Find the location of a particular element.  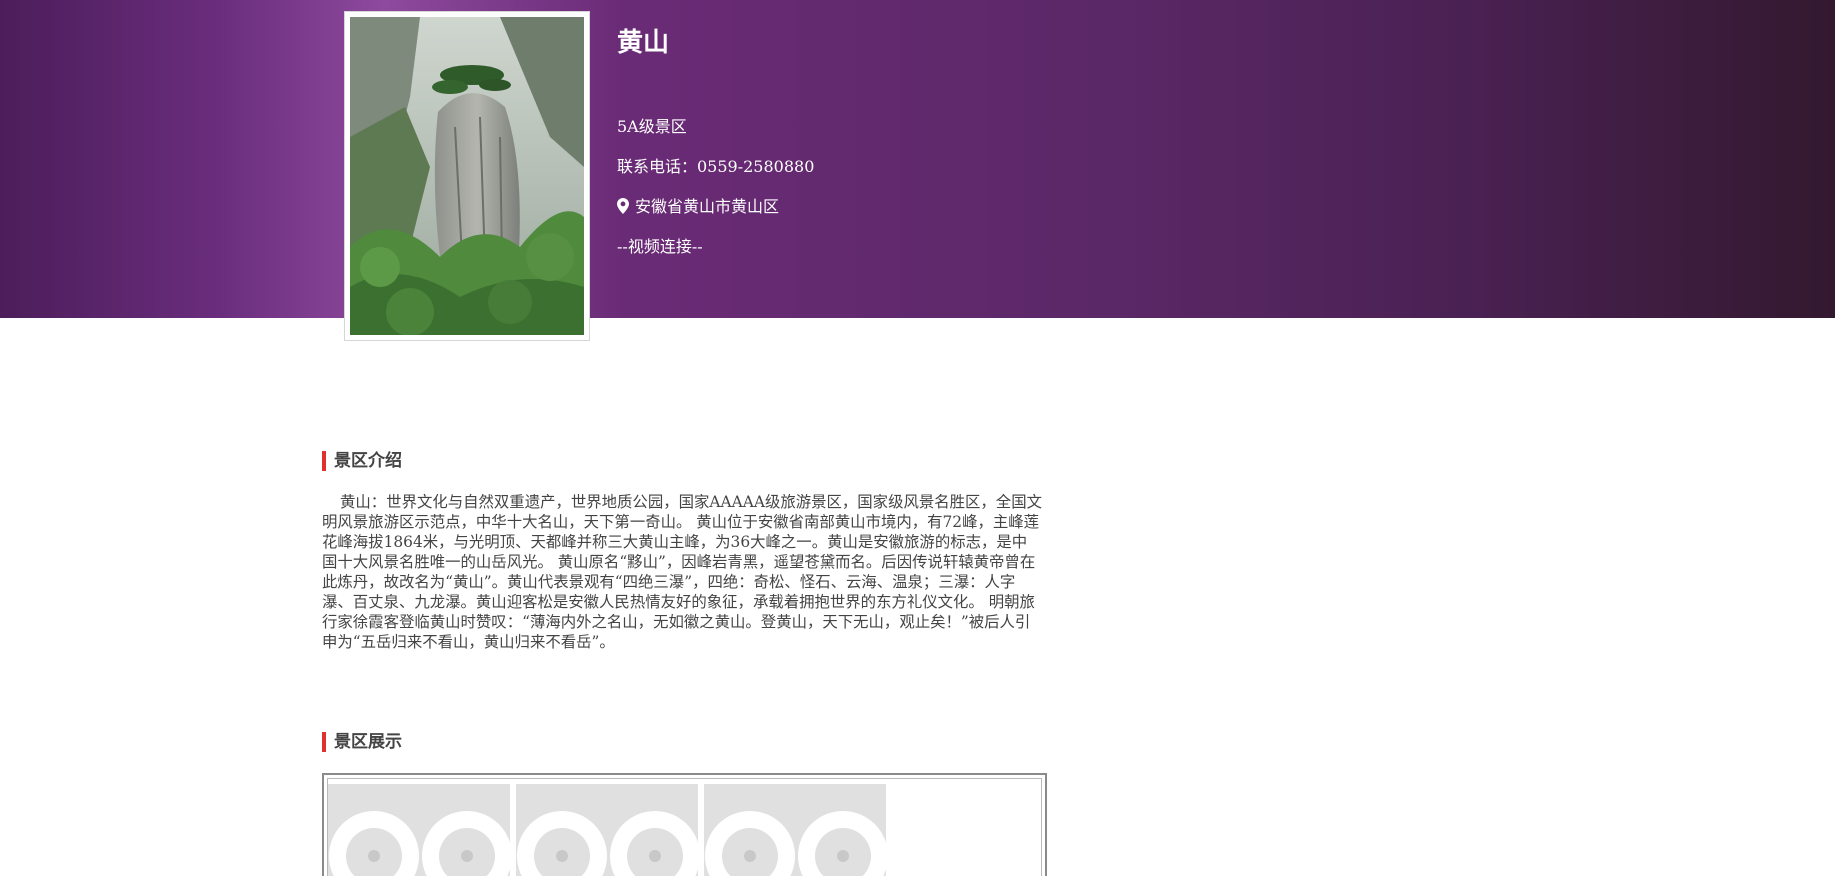

gallery-frame is located at coordinates (684, 824).